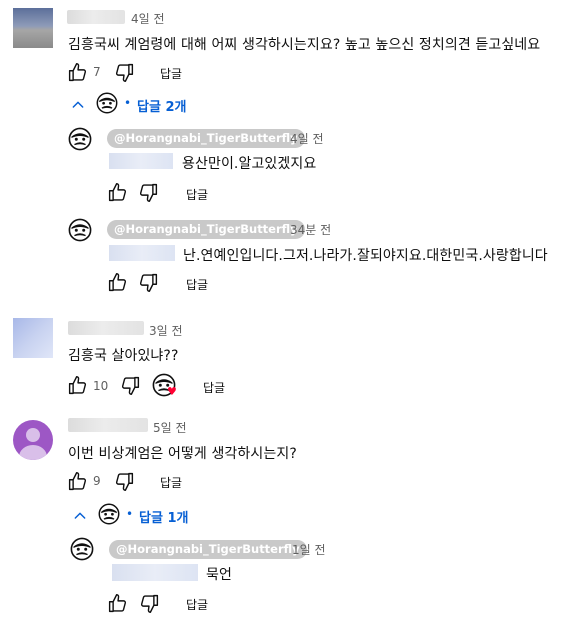 This screenshot has width=580, height=617. Describe the element at coordinates (249, 164) in the screenshot. I see `reply-text: 용산만이.알고있겠지요` at that location.